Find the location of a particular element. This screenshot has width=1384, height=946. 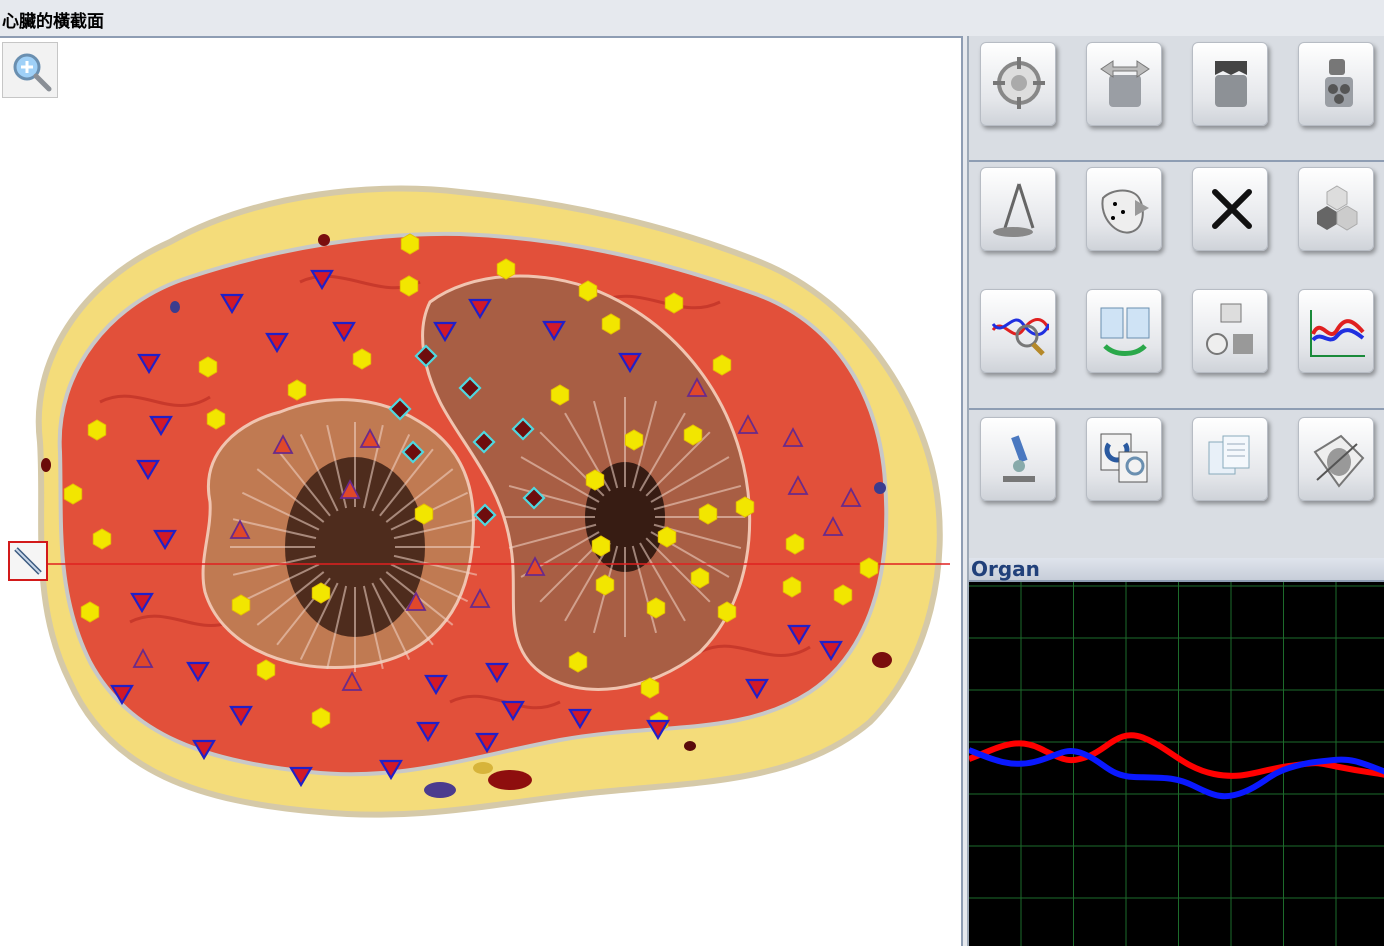

documents-icon is located at coordinates (1229, 455).